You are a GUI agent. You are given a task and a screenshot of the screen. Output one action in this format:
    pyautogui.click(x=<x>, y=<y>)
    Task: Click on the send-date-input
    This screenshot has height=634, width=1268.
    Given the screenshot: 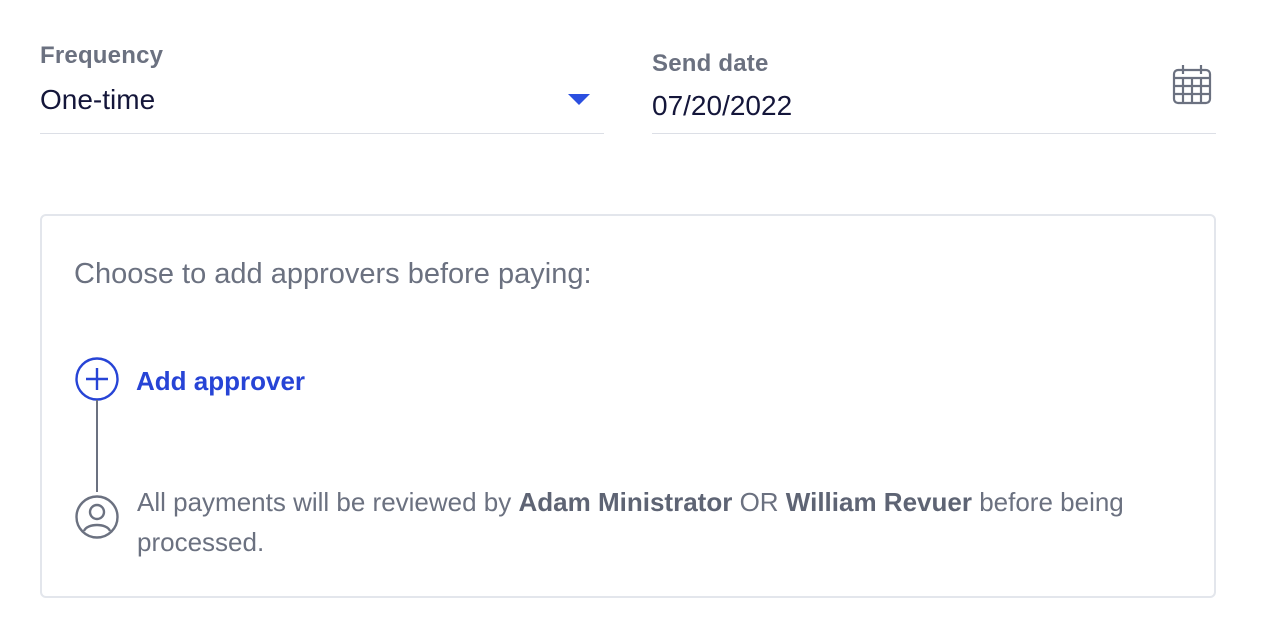 What is the action you would take?
    pyautogui.click(x=892, y=106)
    